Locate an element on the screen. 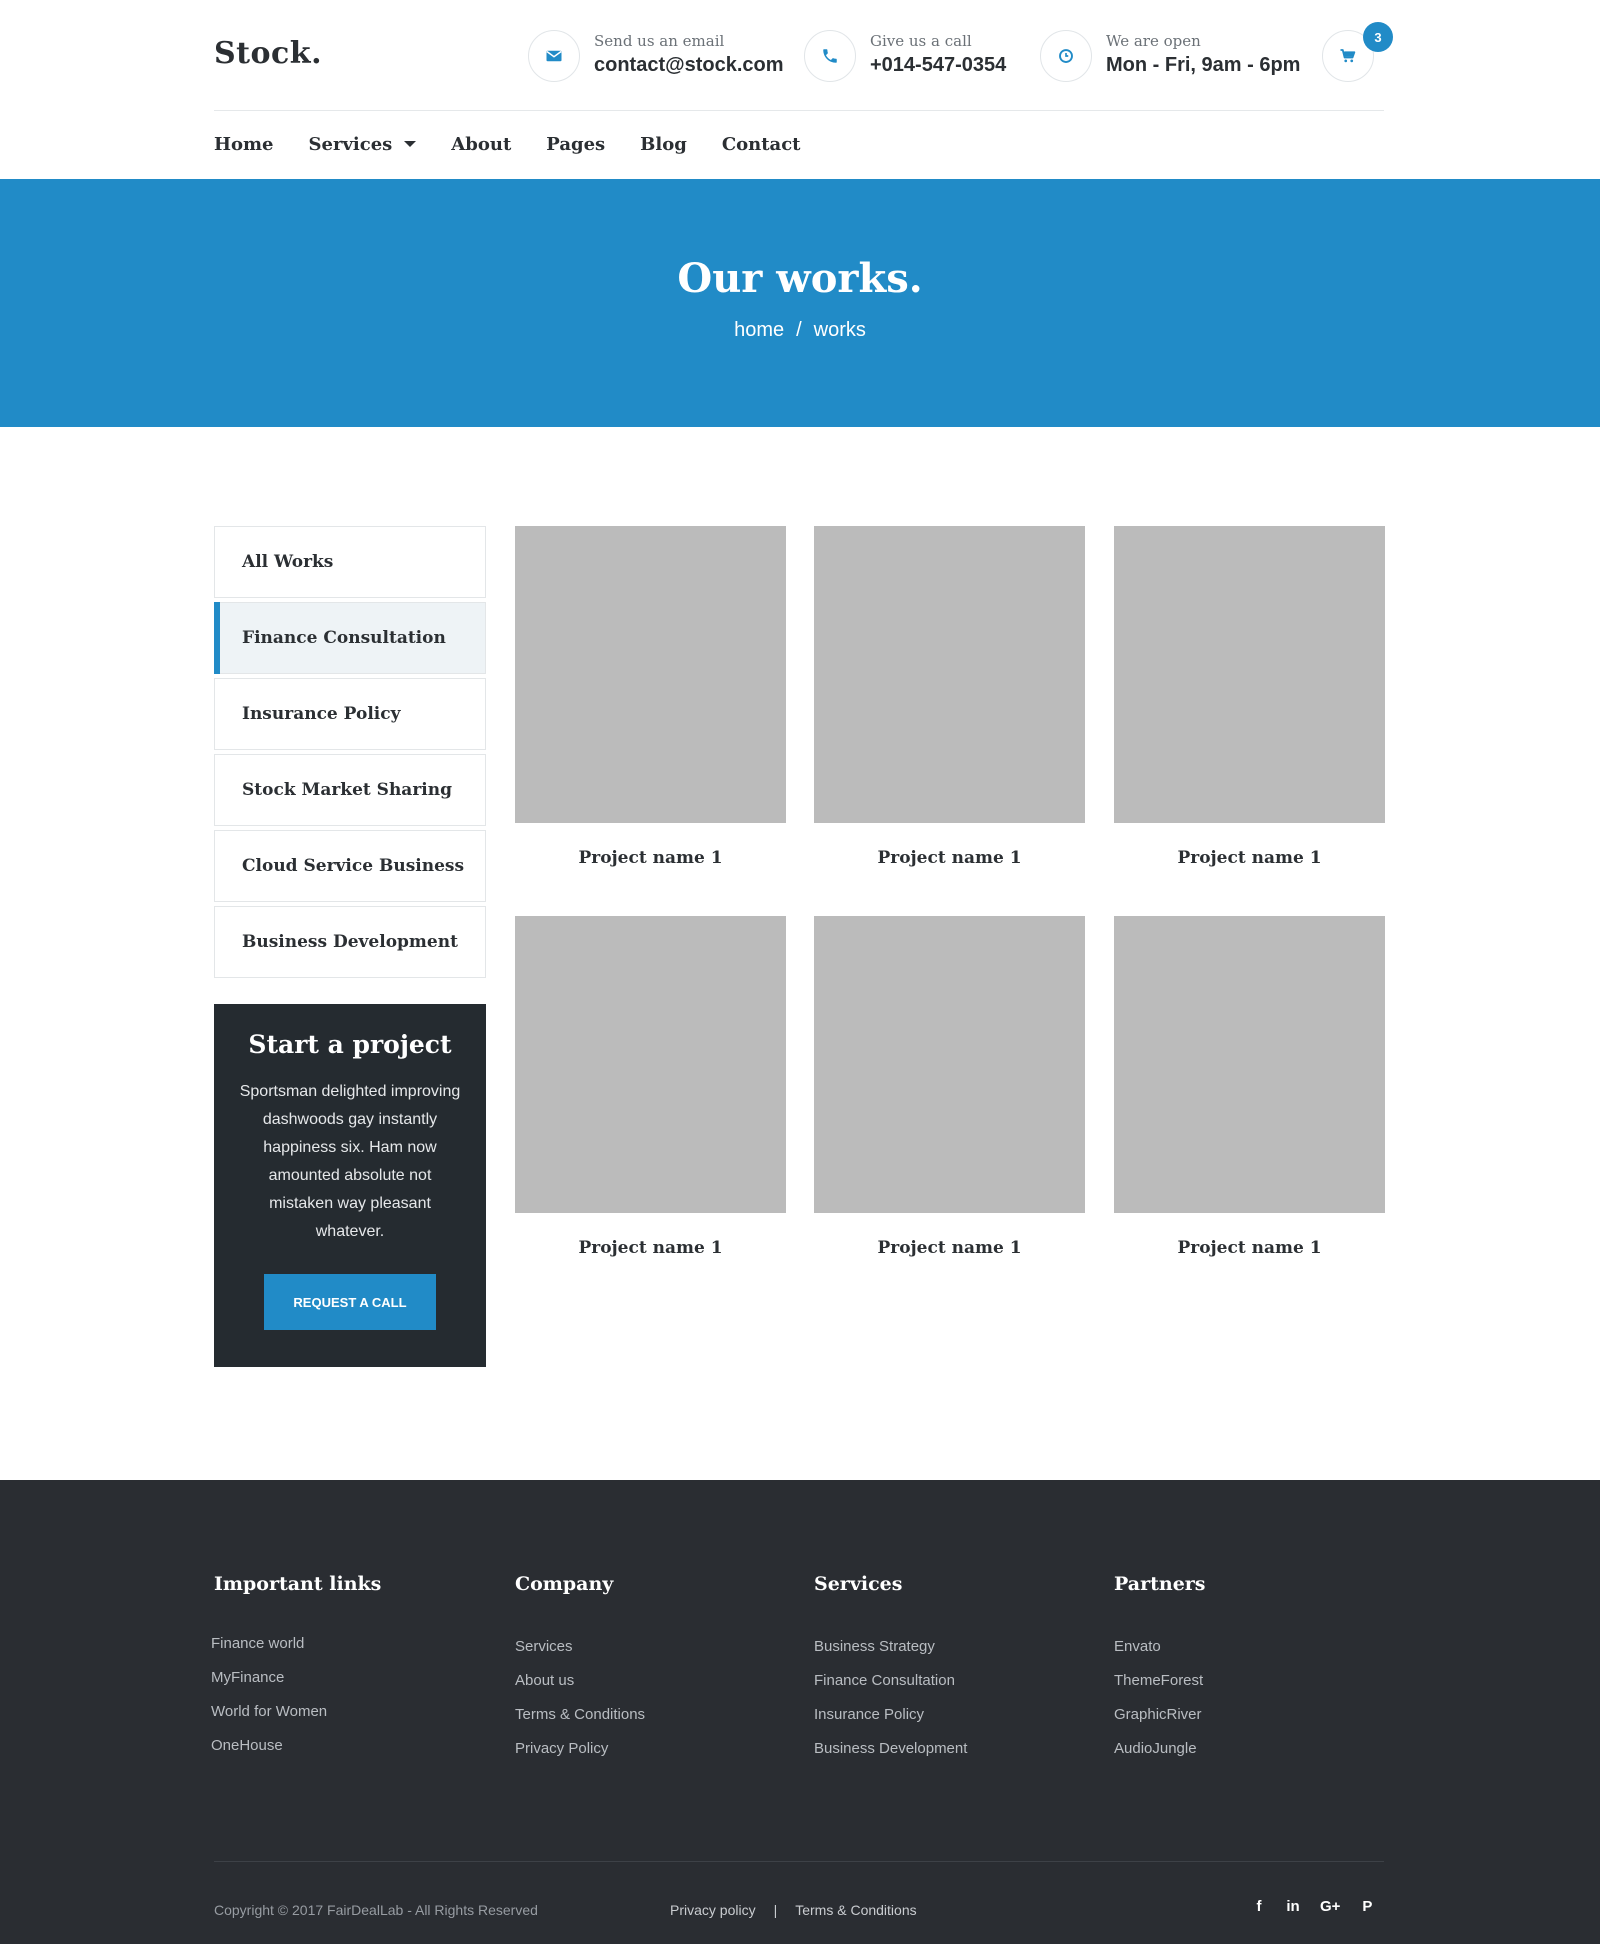 This screenshot has width=1600, height=1944. footer-link: OneHouse is located at coordinates (296, 1754).